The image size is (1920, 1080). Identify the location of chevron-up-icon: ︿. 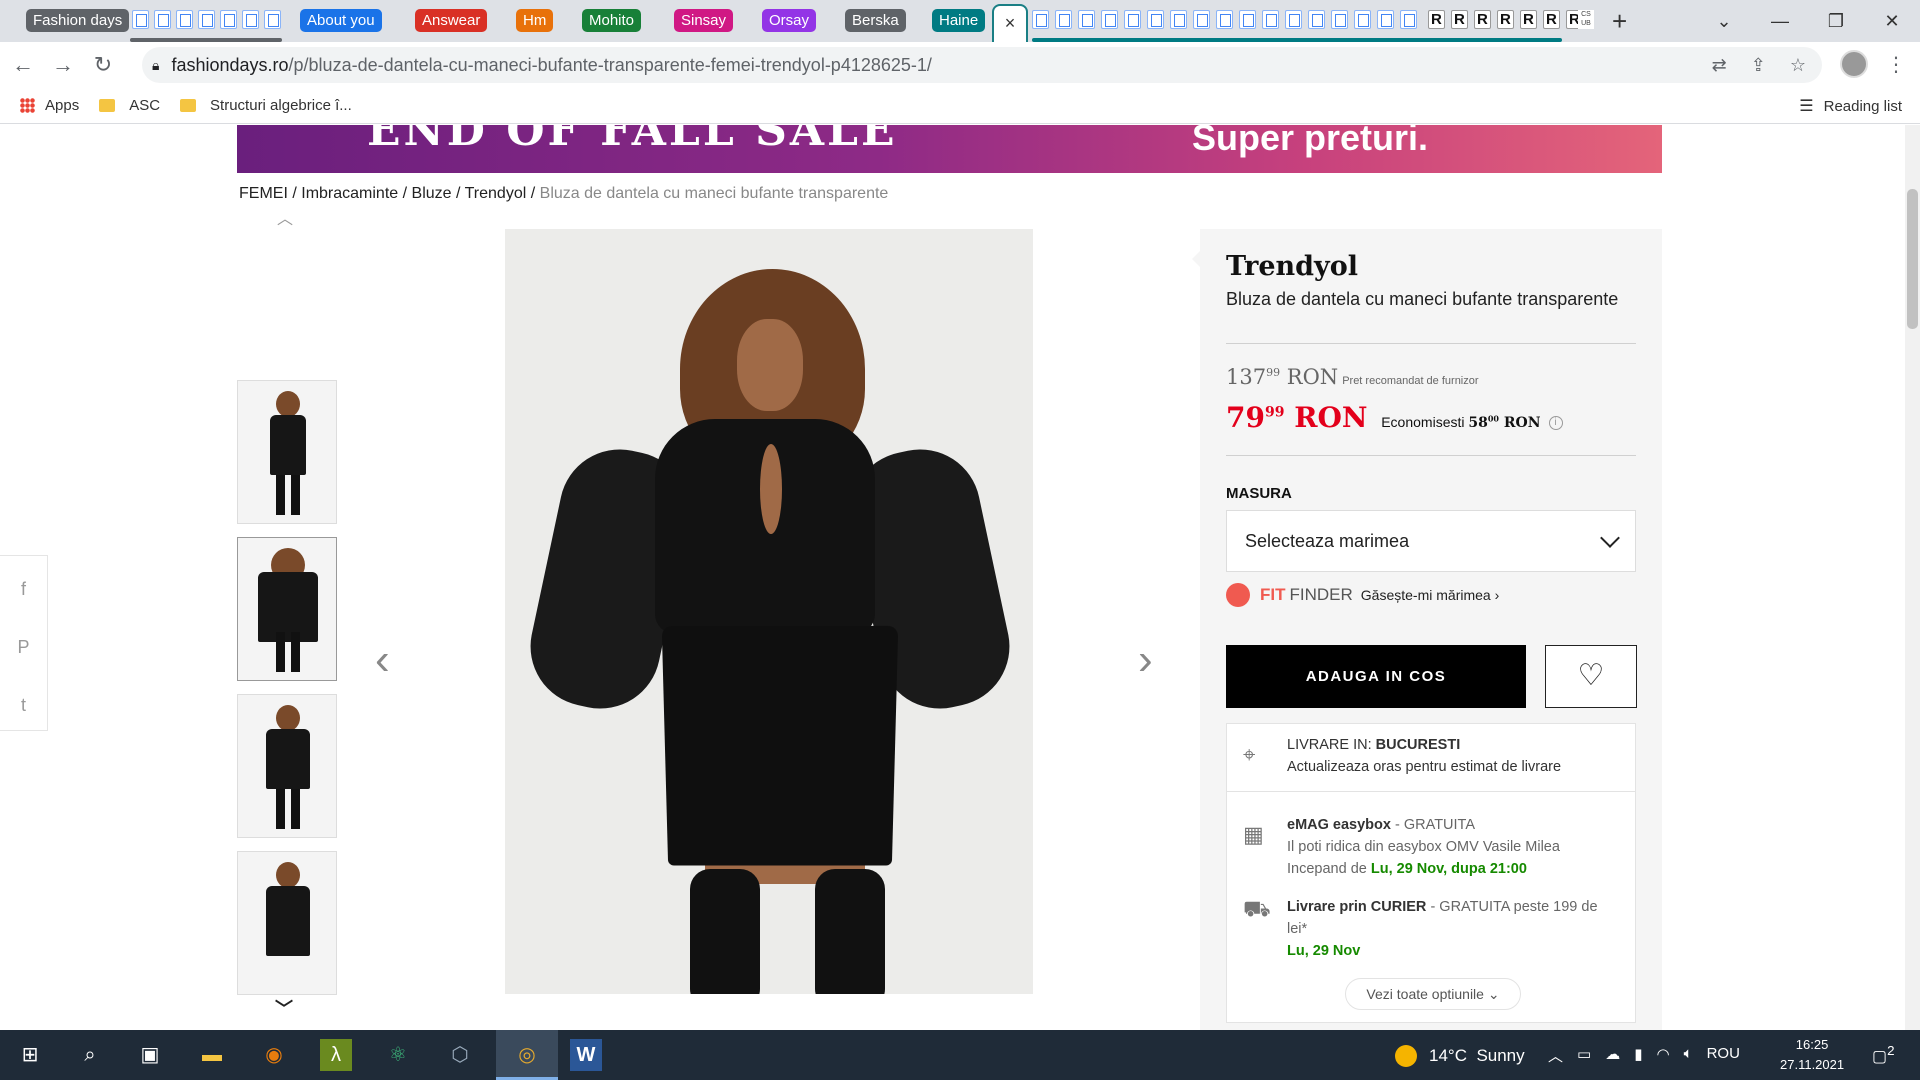
(1555, 1055).